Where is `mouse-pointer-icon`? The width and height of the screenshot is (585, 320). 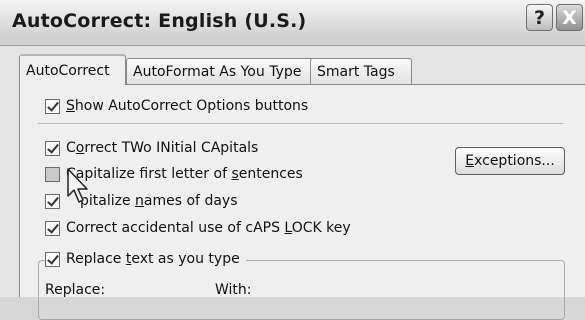 mouse-pointer-icon is located at coordinates (77, 185).